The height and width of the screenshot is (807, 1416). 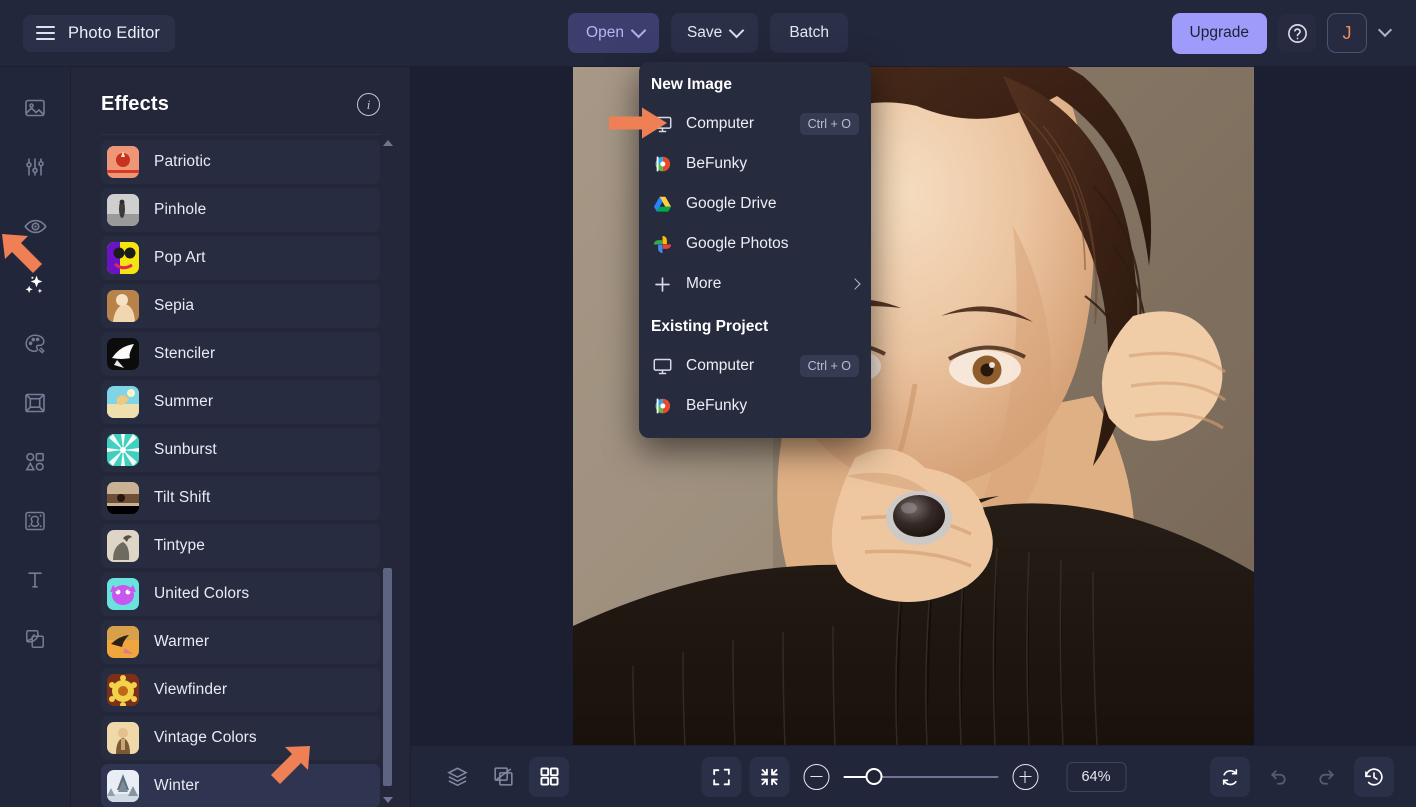 What do you see at coordinates (662, 406) in the screenshot?
I see `befunky-icon` at bounding box center [662, 406].